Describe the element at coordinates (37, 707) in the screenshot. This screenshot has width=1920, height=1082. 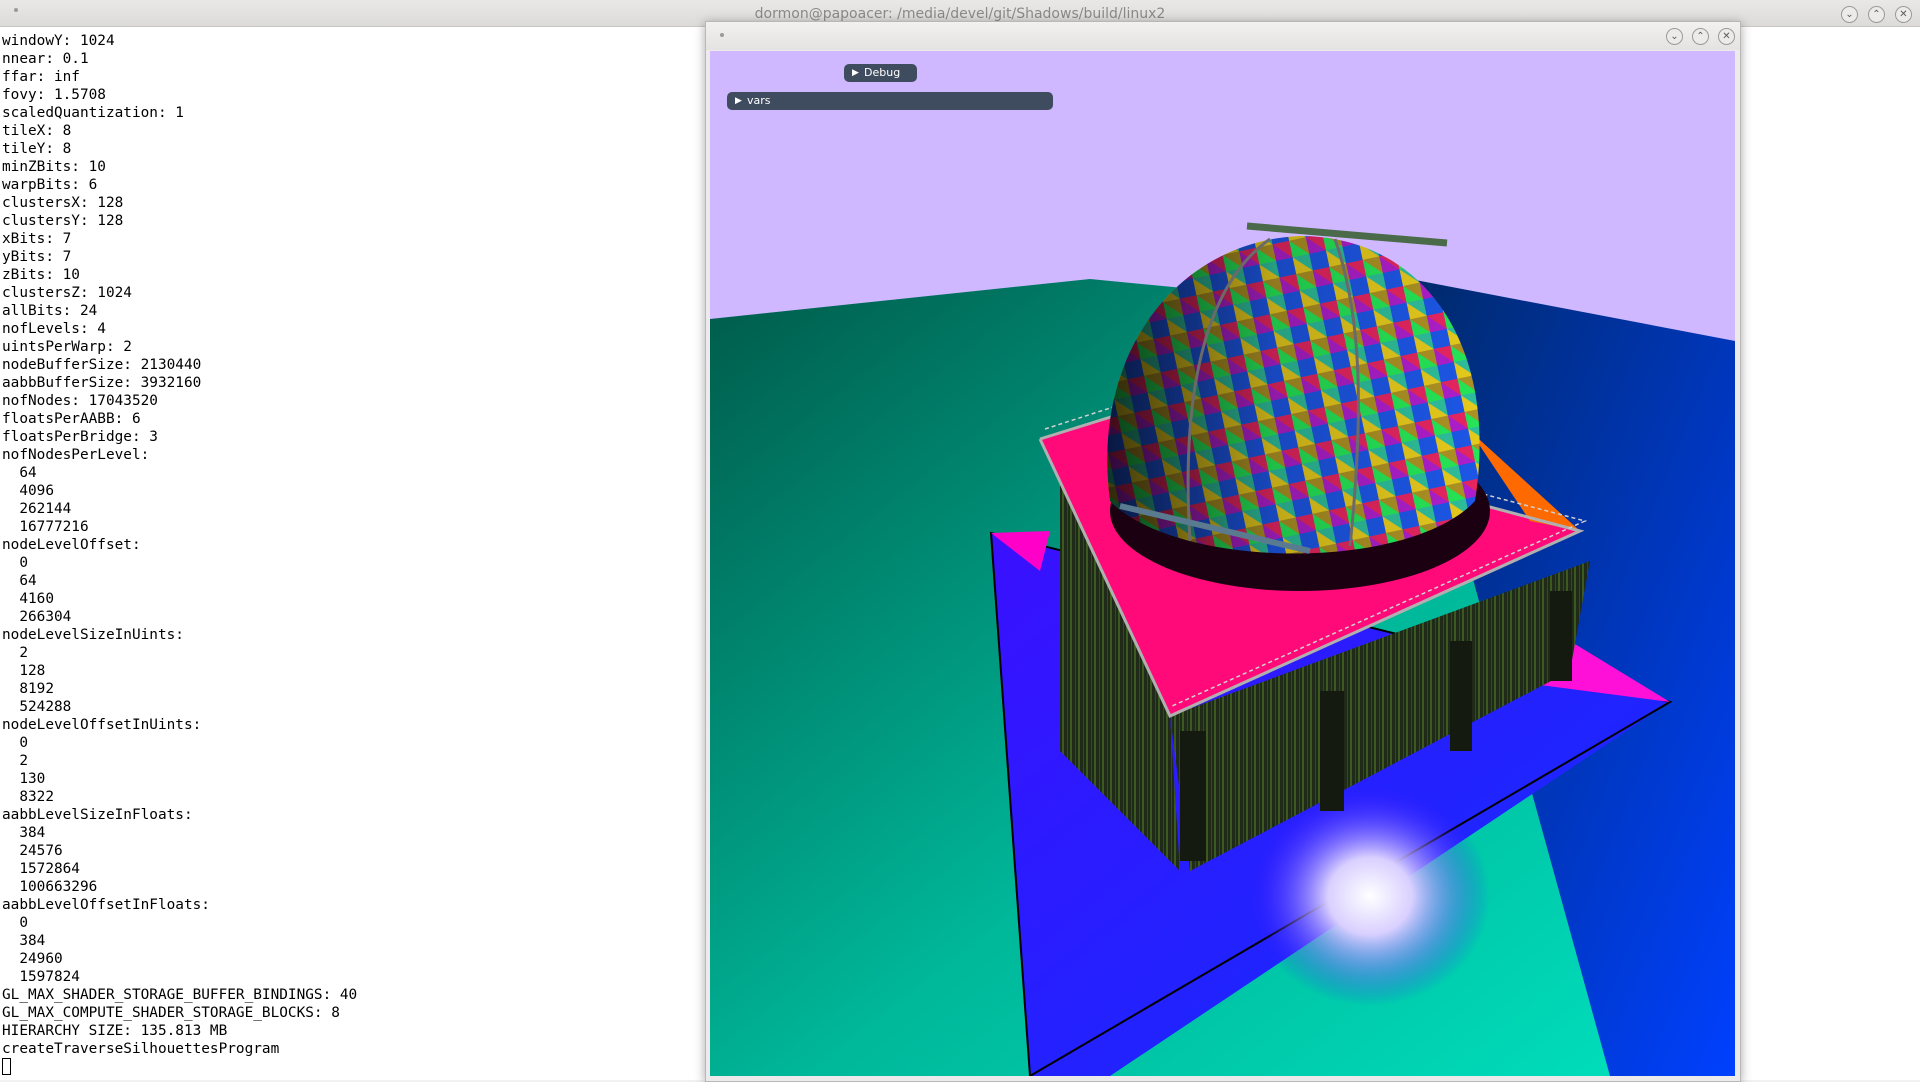
I see `terminal-line: 524288` at that location.